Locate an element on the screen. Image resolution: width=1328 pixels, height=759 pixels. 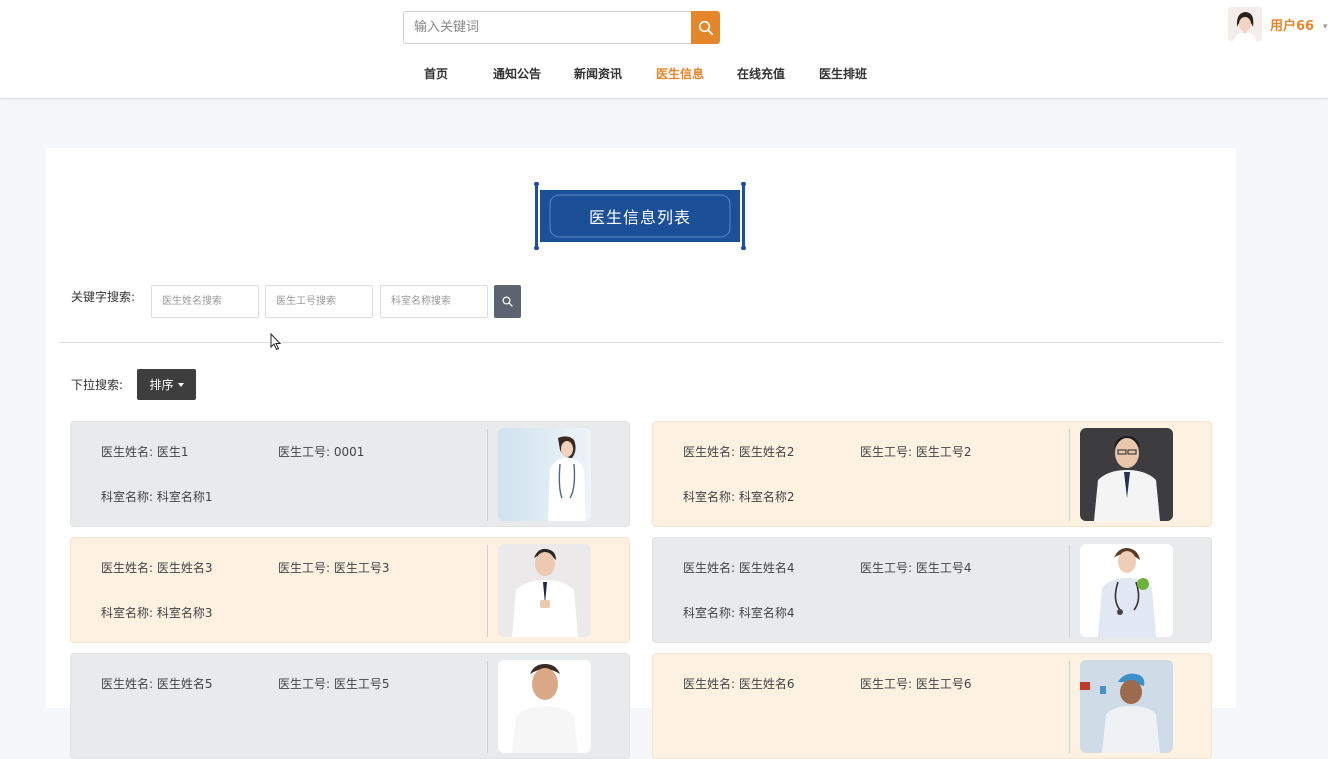
doctor-name-search-input is located at coordinates (205, 301).